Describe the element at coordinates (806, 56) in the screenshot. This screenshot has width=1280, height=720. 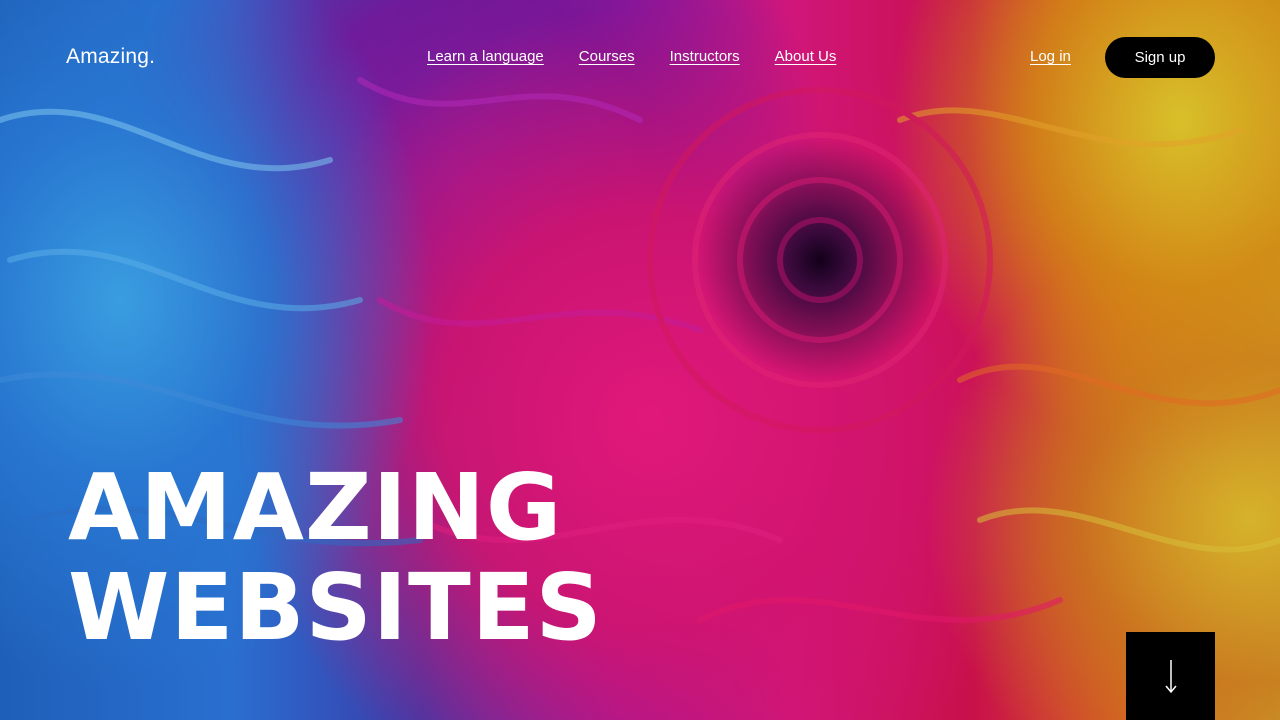
I see `nav-link-about-us: About Us` at that location.